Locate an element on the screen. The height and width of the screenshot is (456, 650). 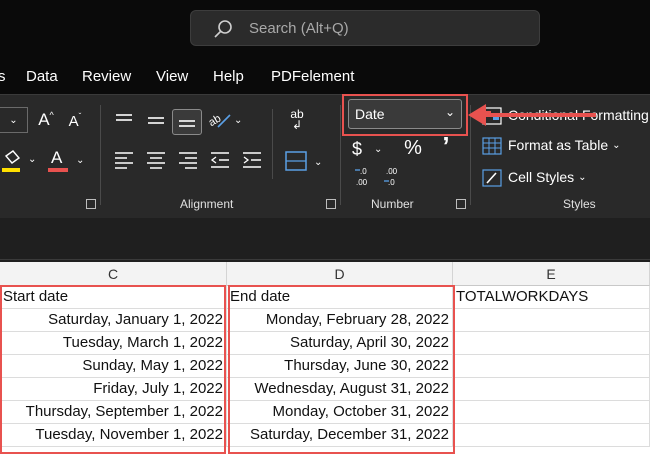
formula-bar-area is located at coordinates (325, 239).